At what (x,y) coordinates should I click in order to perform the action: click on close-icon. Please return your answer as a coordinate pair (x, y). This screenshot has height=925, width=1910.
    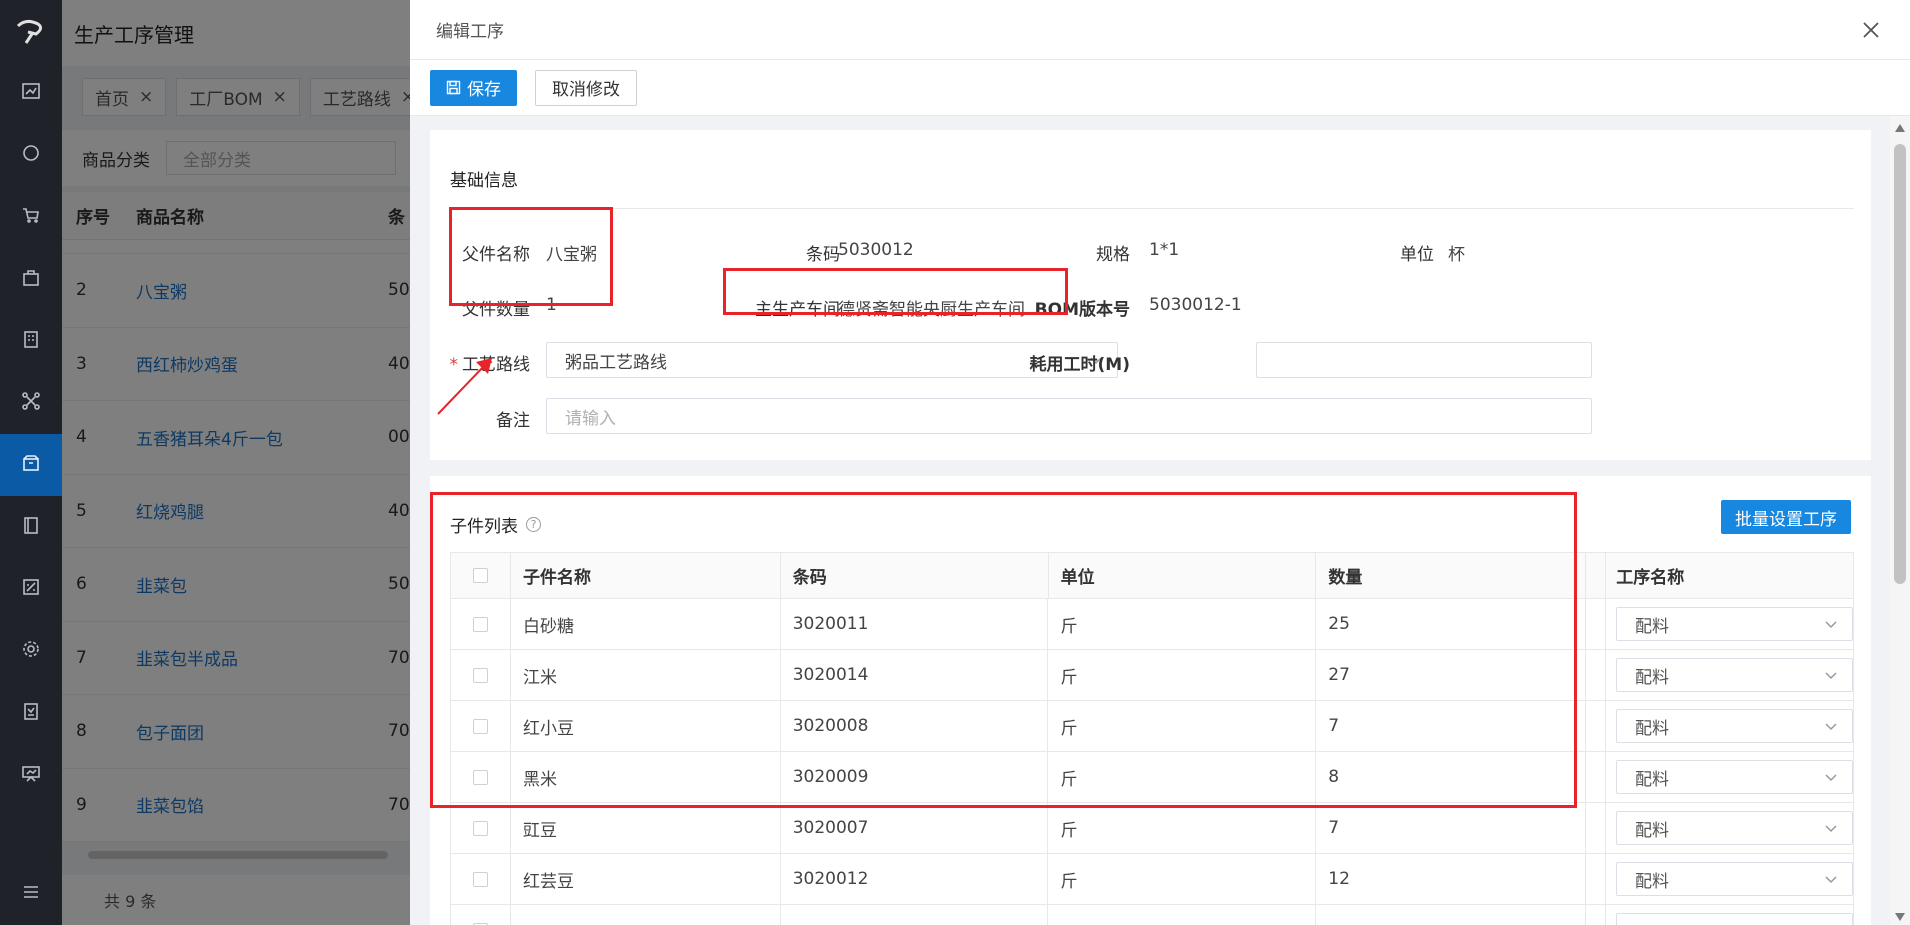
    Looking at the image, I should click on (1871, 29).